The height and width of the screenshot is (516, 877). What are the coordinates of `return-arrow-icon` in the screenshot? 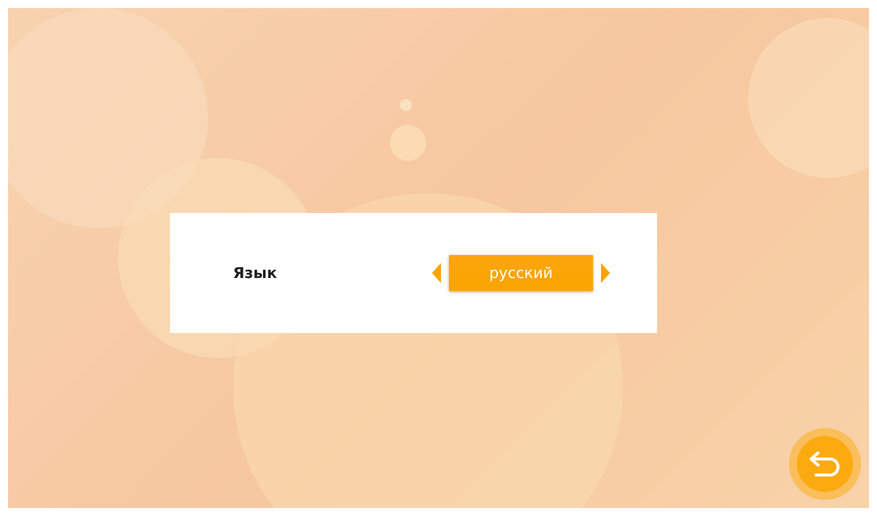 It's located at (825, 464).